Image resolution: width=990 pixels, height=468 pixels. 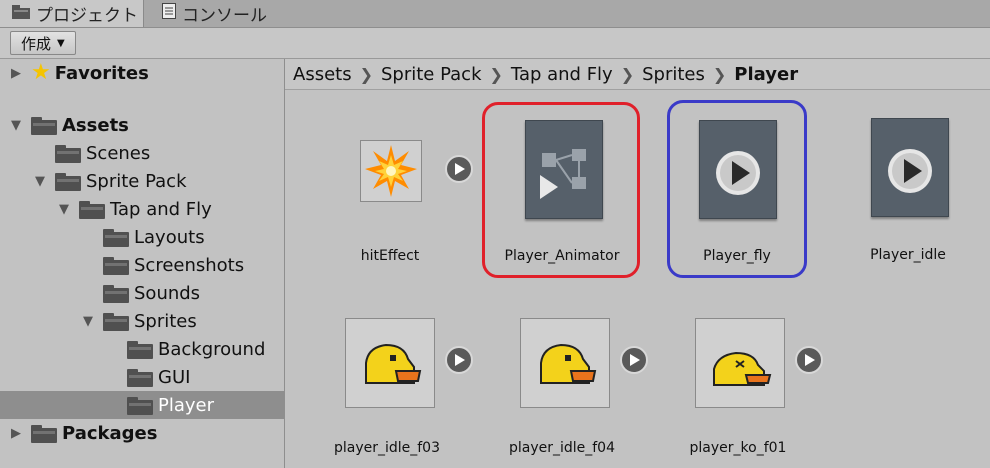 I want to click on explosion-icon, so click(x=391, y=171).